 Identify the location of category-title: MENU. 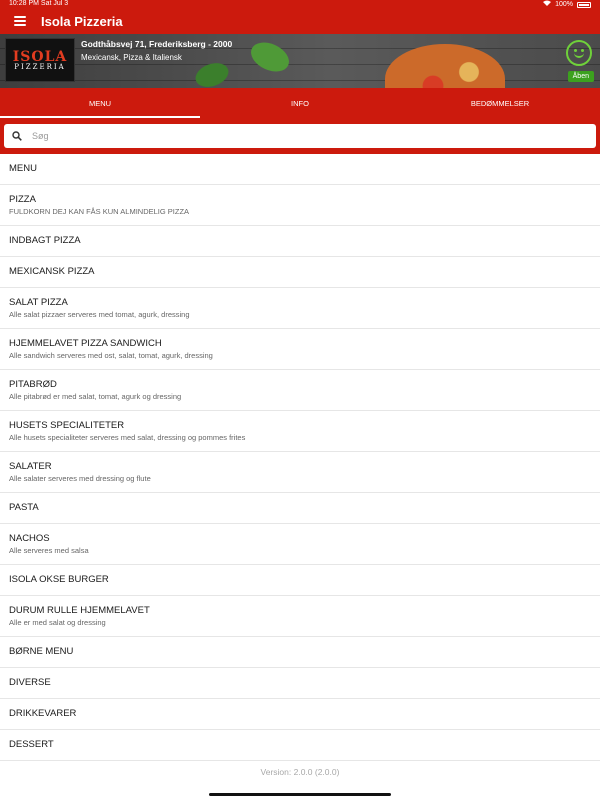
(23, 168).